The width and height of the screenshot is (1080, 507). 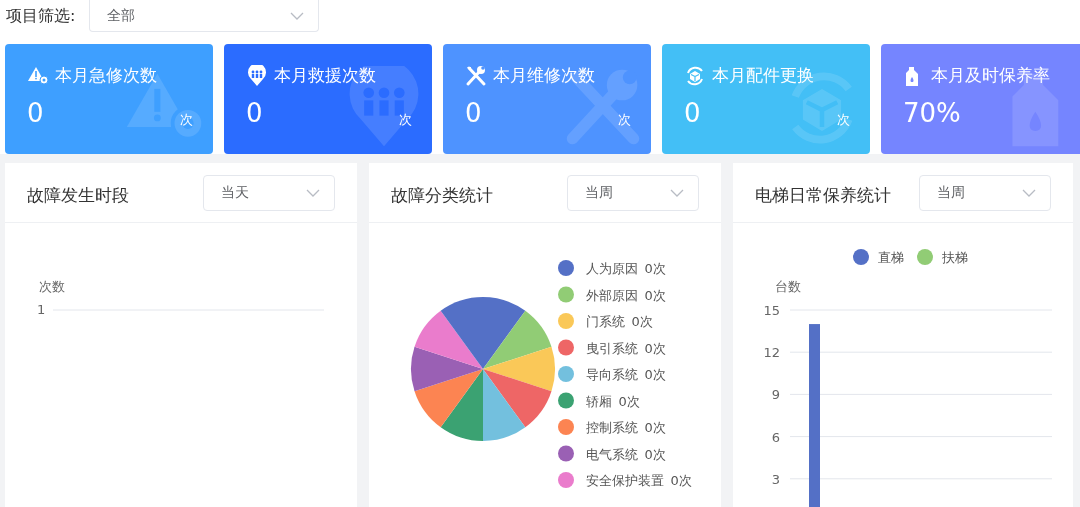 I want to click on tick-label: 12, so click(x=771, y=353).